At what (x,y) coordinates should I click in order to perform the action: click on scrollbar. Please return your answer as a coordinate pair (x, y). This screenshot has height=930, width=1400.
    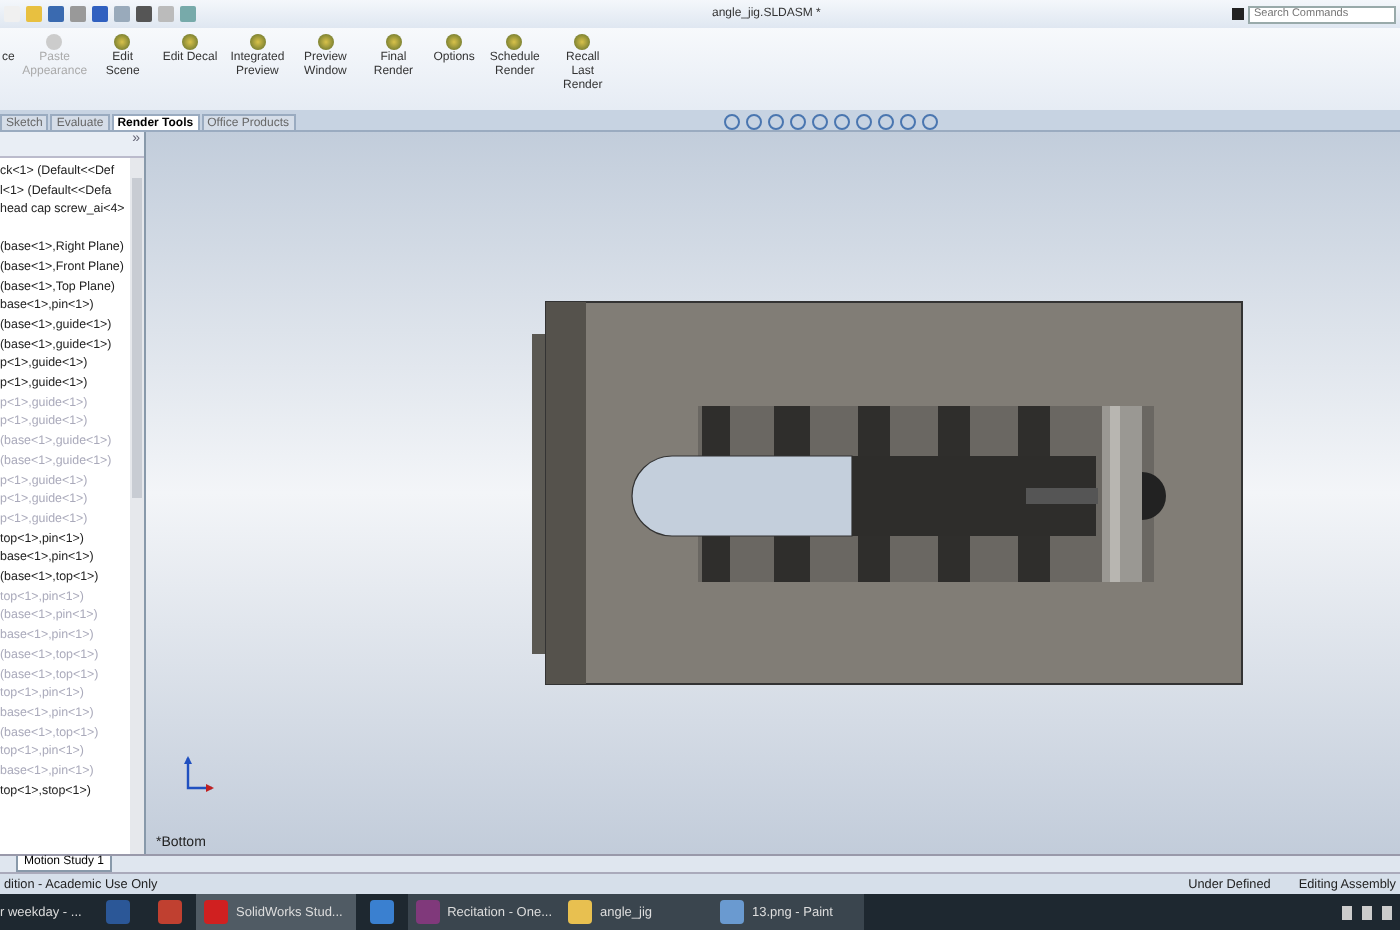
    Looking at the image, I should click on (137, 506).